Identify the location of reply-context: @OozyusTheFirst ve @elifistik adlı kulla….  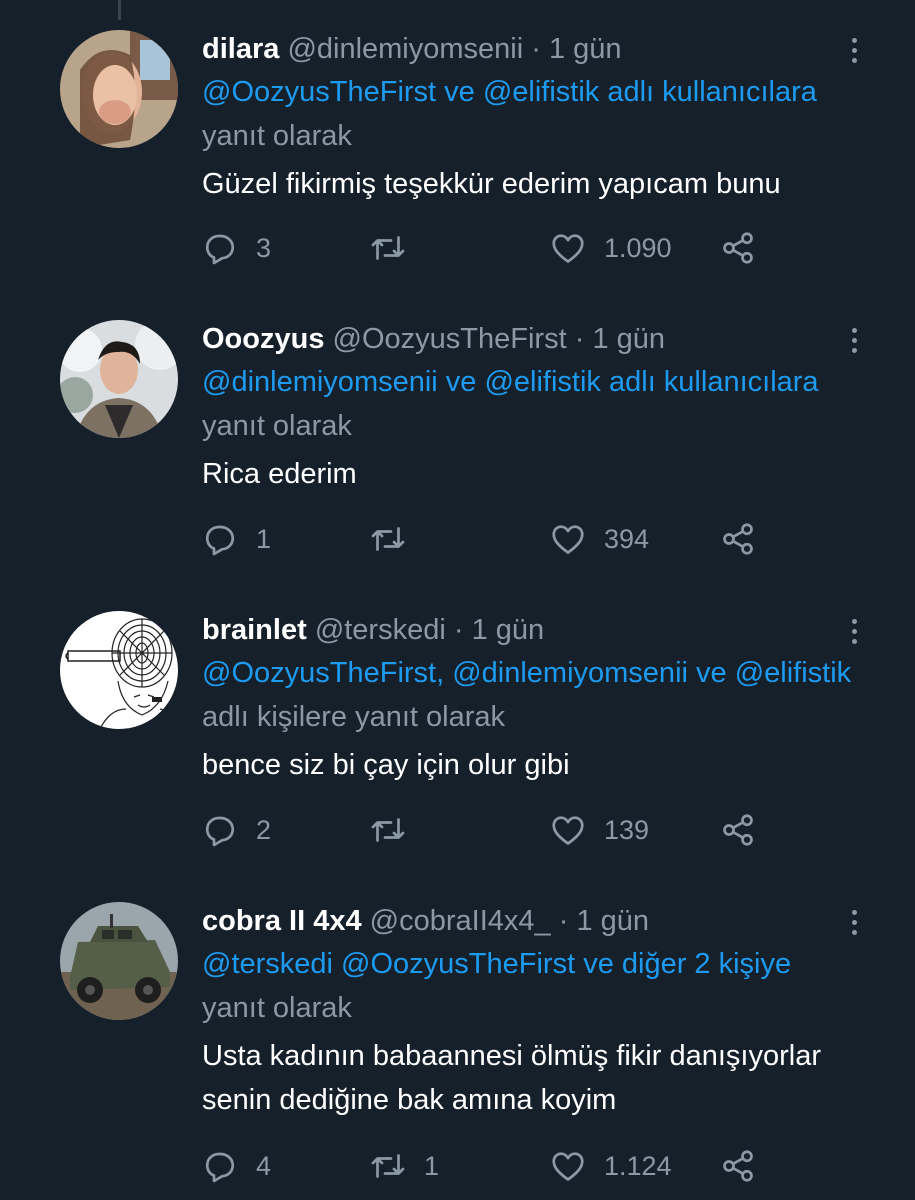
(528, 114).